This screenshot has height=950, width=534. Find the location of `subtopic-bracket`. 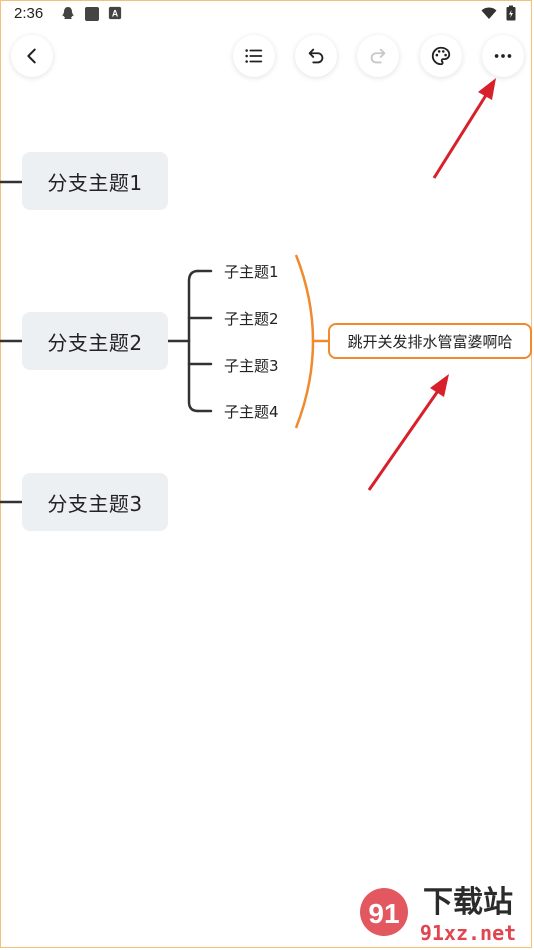

subtopic-bracket is located at coordinates (193, 341).